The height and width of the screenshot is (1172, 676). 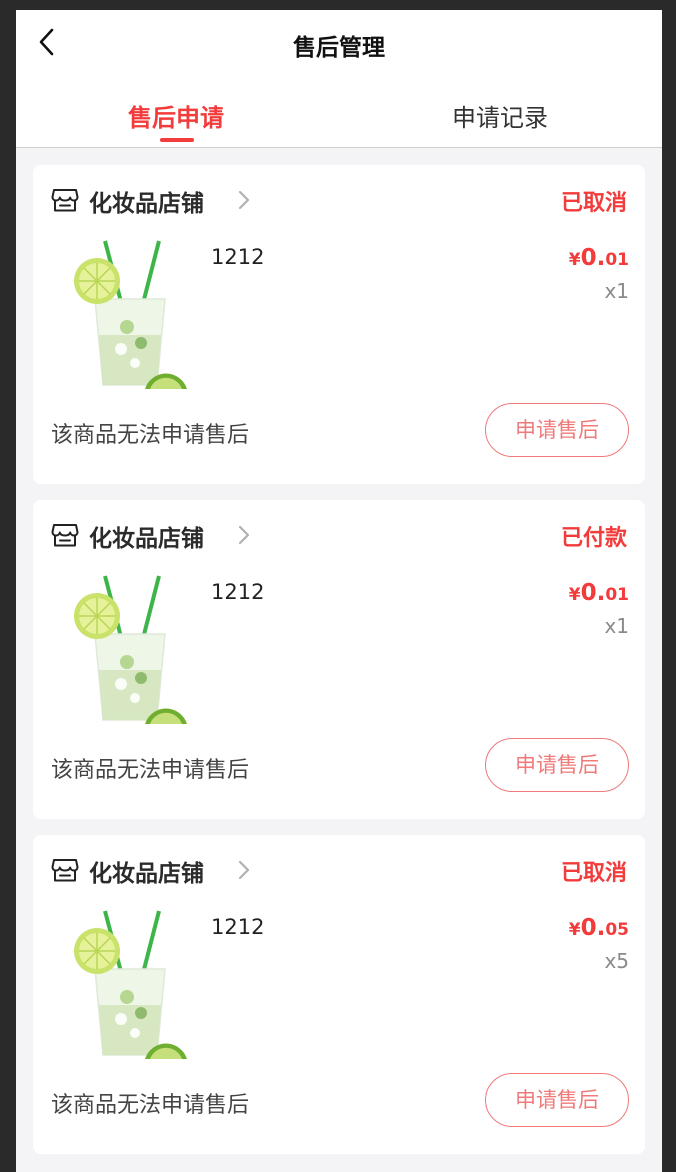 What do you see at coordinates (339, 48) in the screenshot?
I see `page-title: 售后管理` at bounding box center [339, 48].